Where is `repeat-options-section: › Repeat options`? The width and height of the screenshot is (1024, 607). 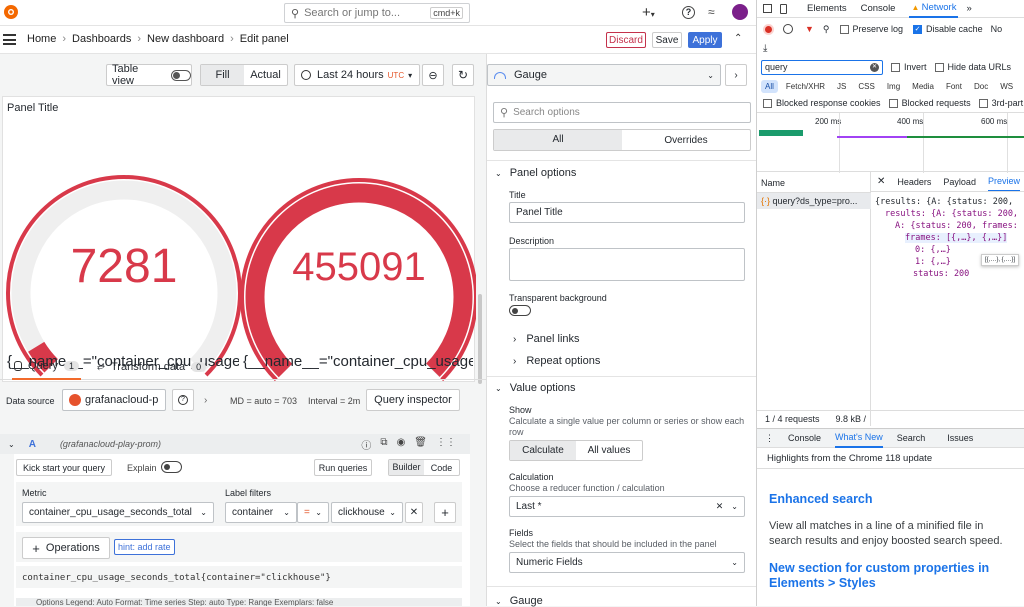 repeat-options-section: › Repeat options is located at coordinates (556, 361).